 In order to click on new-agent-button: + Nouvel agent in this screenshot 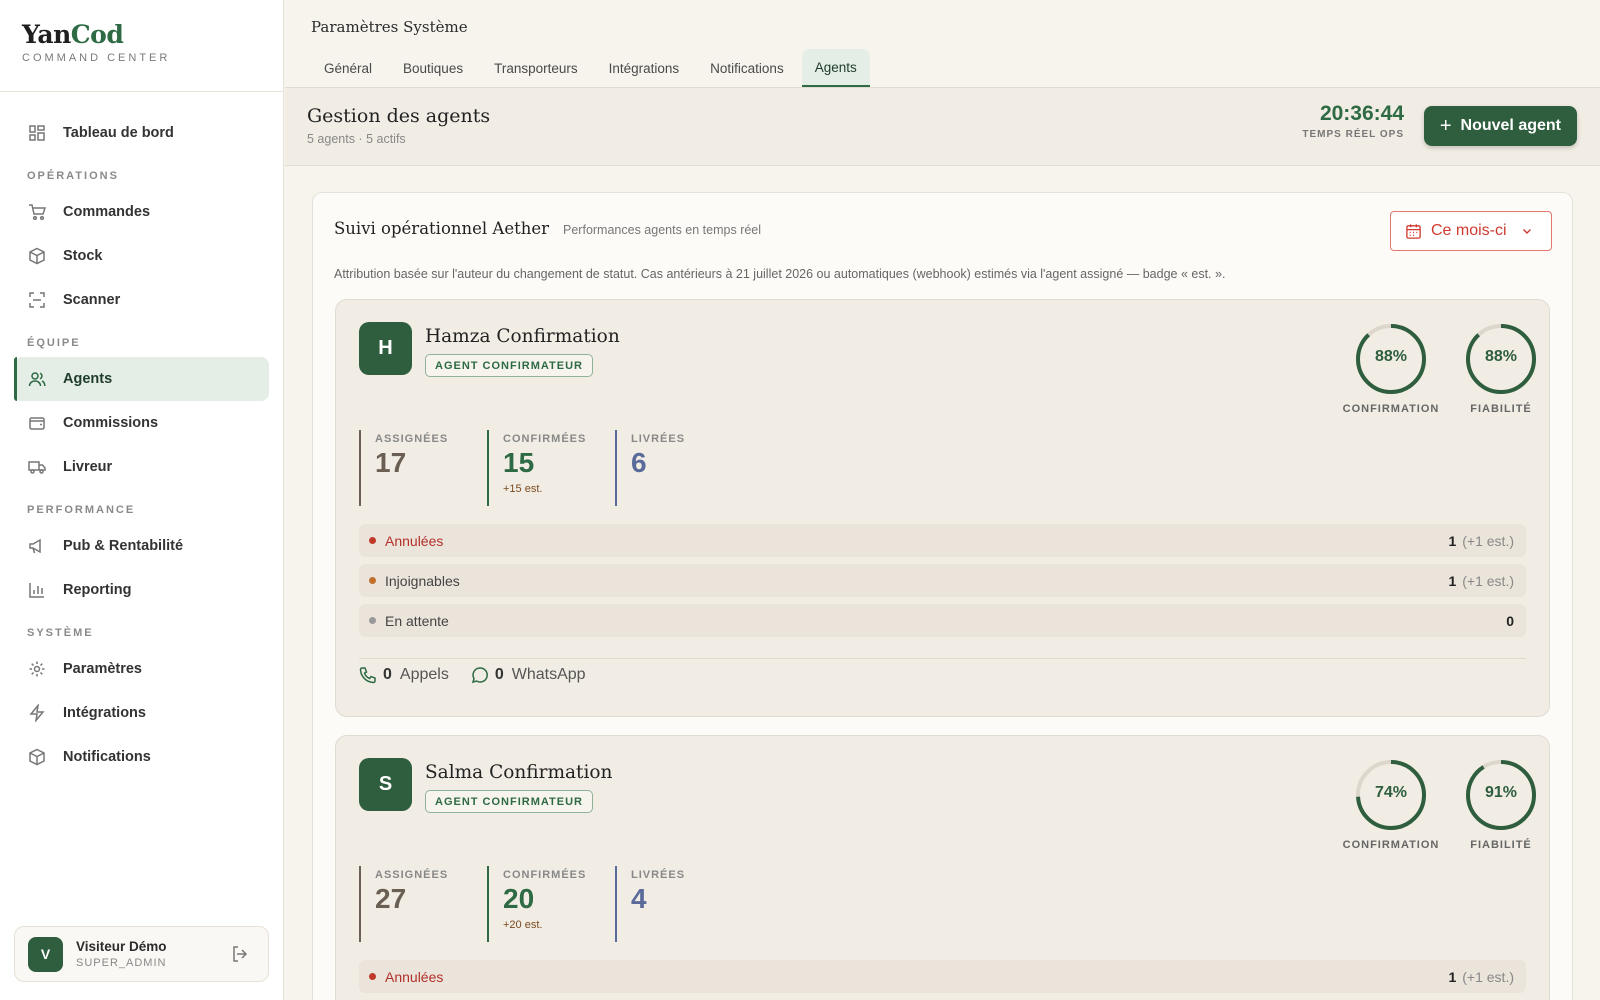, I will do `click(1500, 126)`.